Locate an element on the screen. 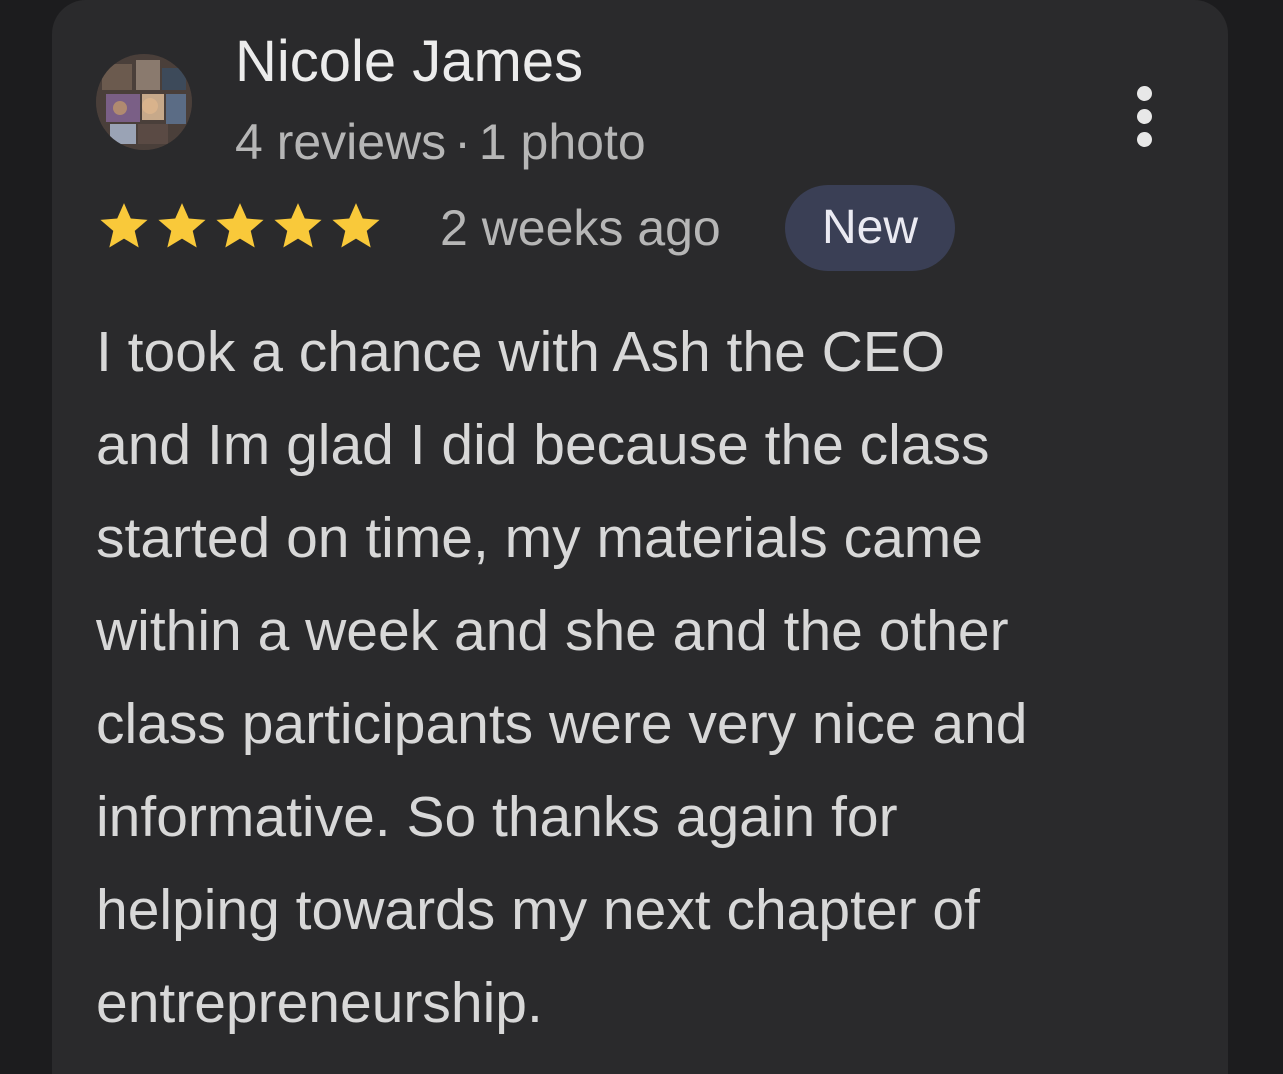 This screenshot has height=1074, width=1283. star-rating is located at coordinates (240, 227).